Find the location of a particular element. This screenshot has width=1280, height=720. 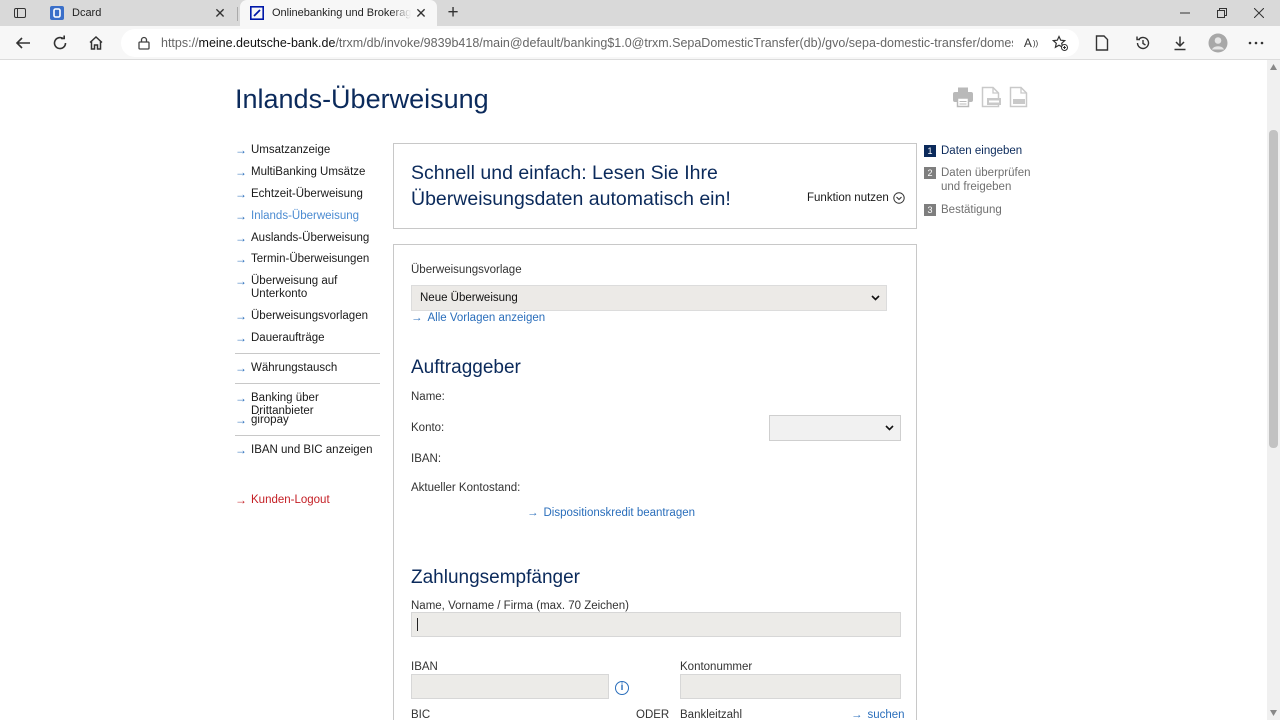

nav-item-umsatzanzeige: → Umsatzanzeige is located at coordinates (282, 150).